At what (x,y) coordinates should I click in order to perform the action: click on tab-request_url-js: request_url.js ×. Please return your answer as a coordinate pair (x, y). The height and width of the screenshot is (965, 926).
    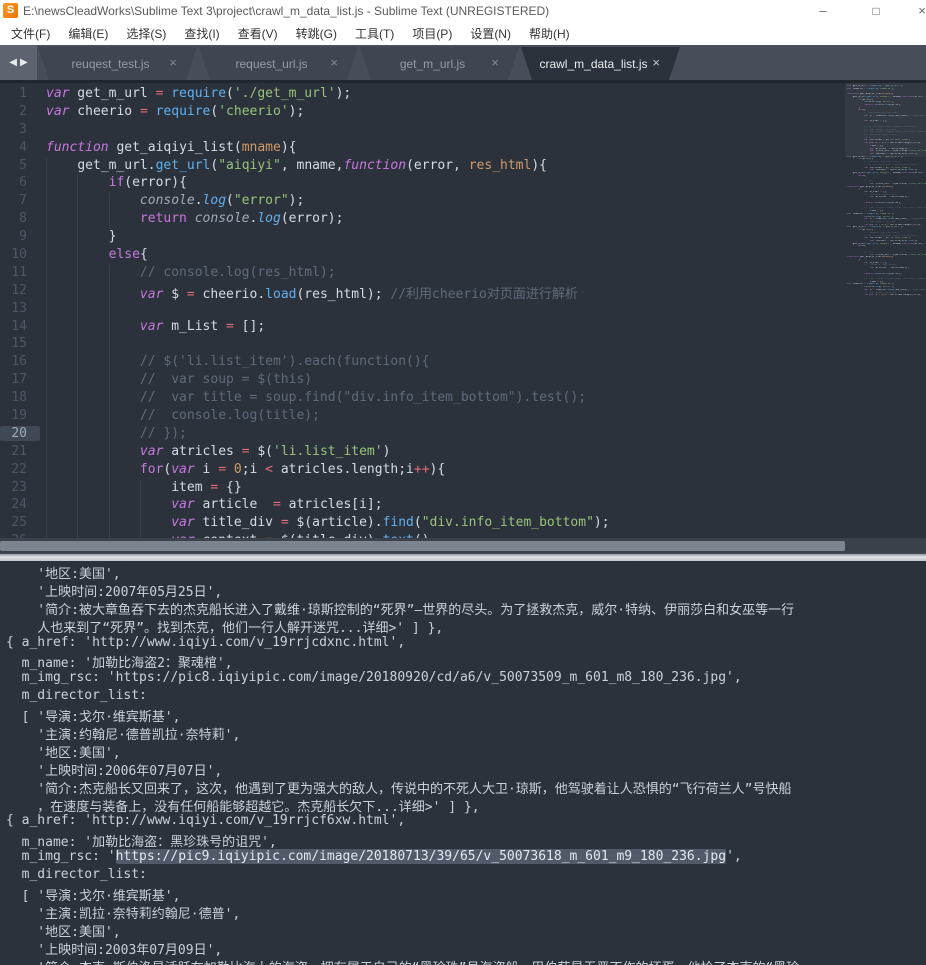
    Looking at the image, I should click on (278, 63).